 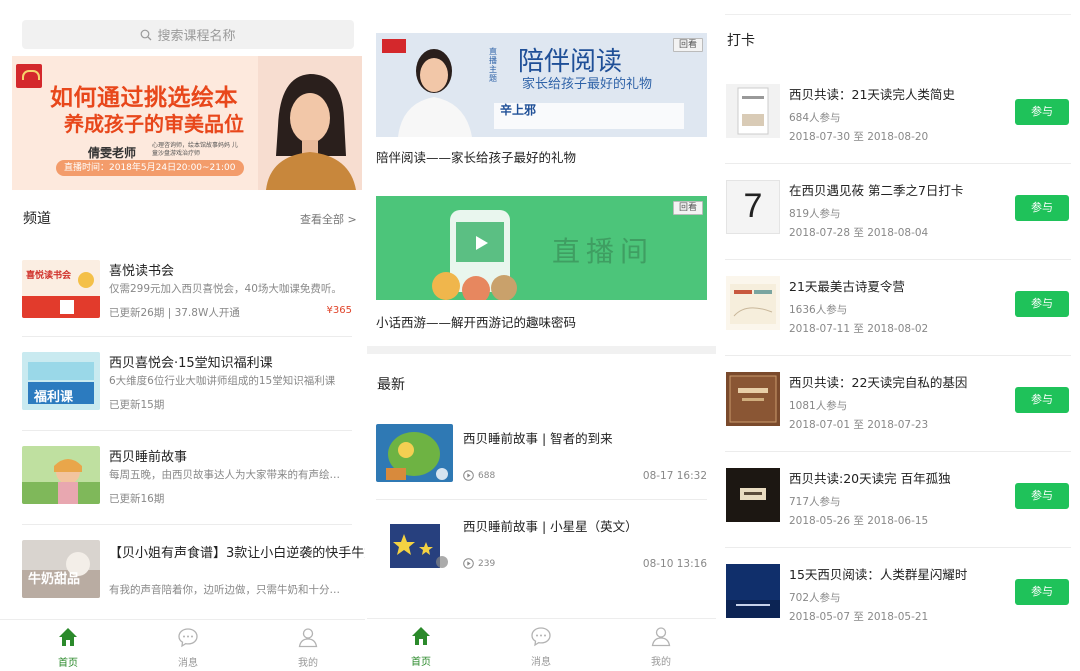 What do you see at coordinates (61, 475) in the screenshot?
I see `channel-thumbnail` at bounding box center [61, 475].